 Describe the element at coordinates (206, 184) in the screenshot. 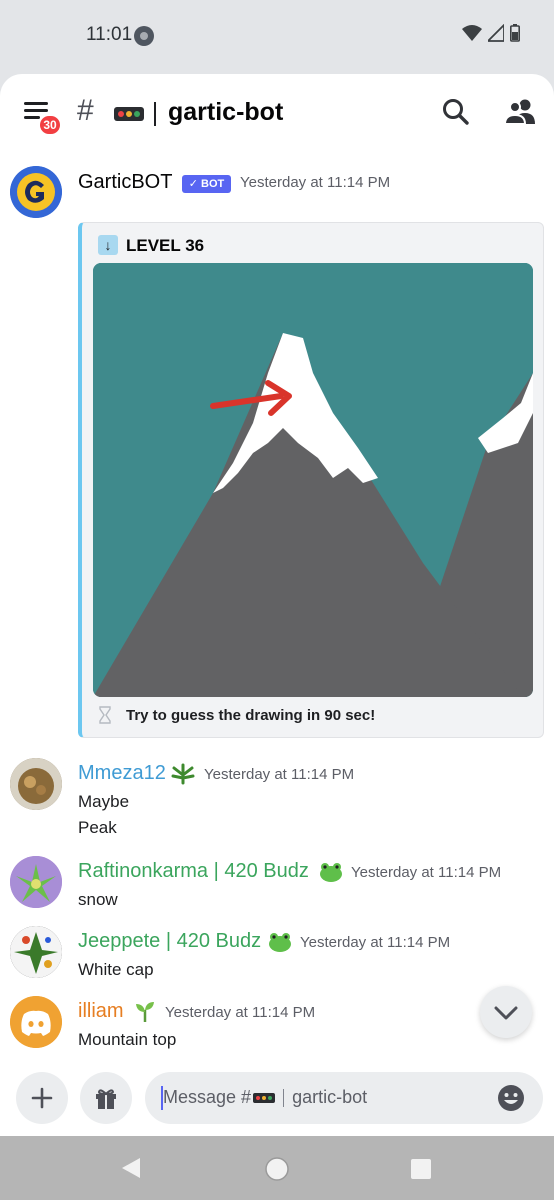

I see `bot-tag: ✓ BOT` at that location.